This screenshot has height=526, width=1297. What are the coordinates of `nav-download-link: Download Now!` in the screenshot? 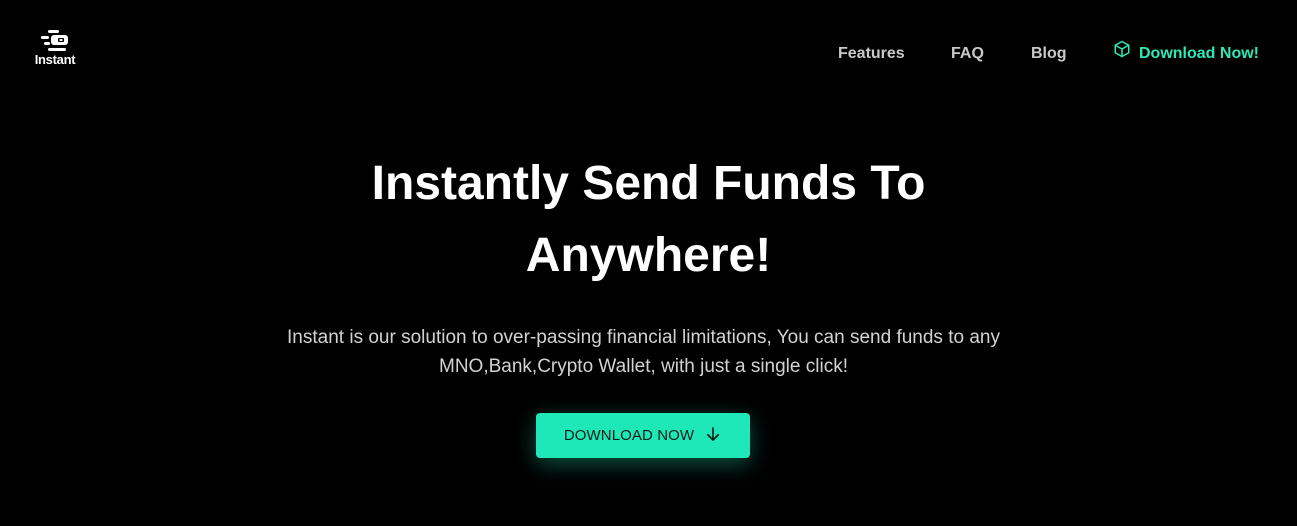 It's located at (1186, 54).